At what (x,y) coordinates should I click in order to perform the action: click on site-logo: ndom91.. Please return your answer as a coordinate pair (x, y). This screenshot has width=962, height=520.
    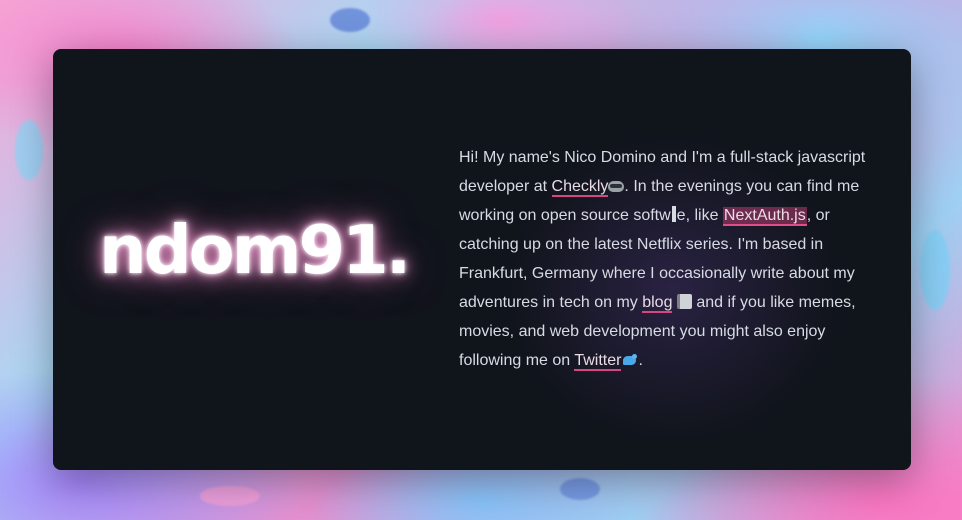
    Looking at the image, I should click on (255, 250).